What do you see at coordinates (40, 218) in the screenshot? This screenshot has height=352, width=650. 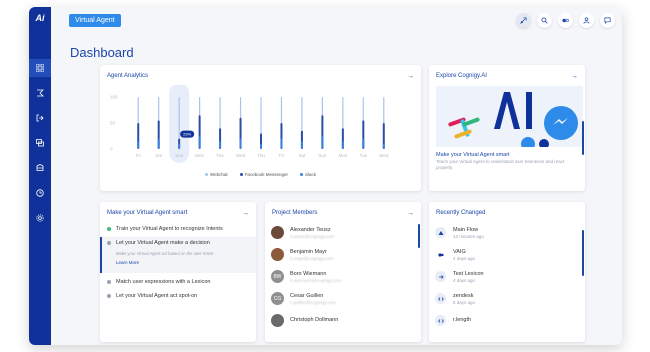 I see `settings-icon` at bounding box center [40, 218].